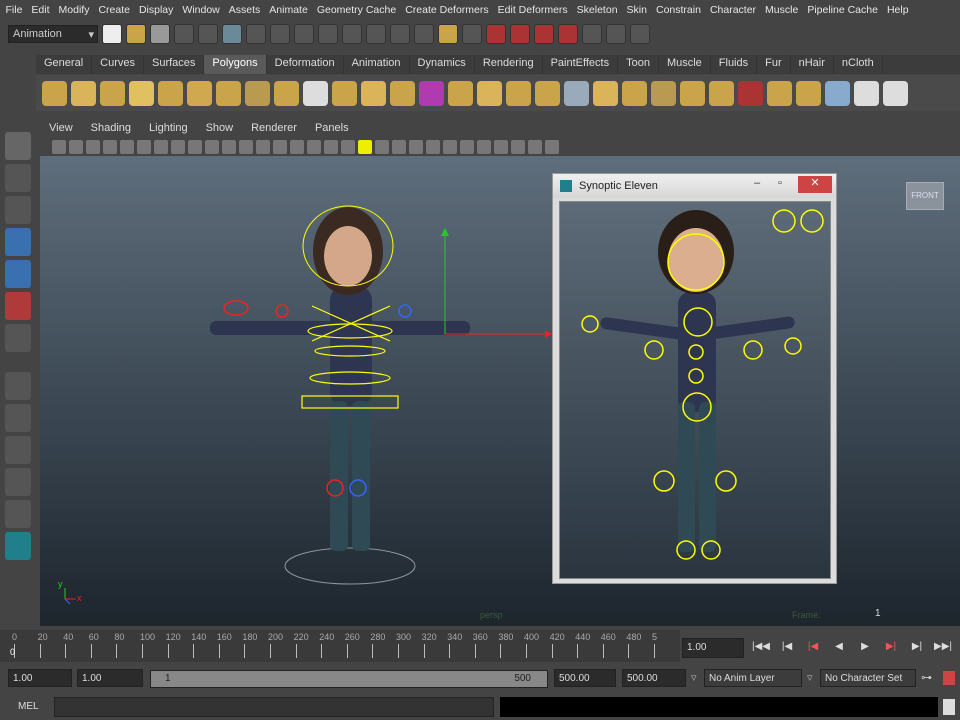  I want to click on menu-modify: Modify, so click(74, 10).